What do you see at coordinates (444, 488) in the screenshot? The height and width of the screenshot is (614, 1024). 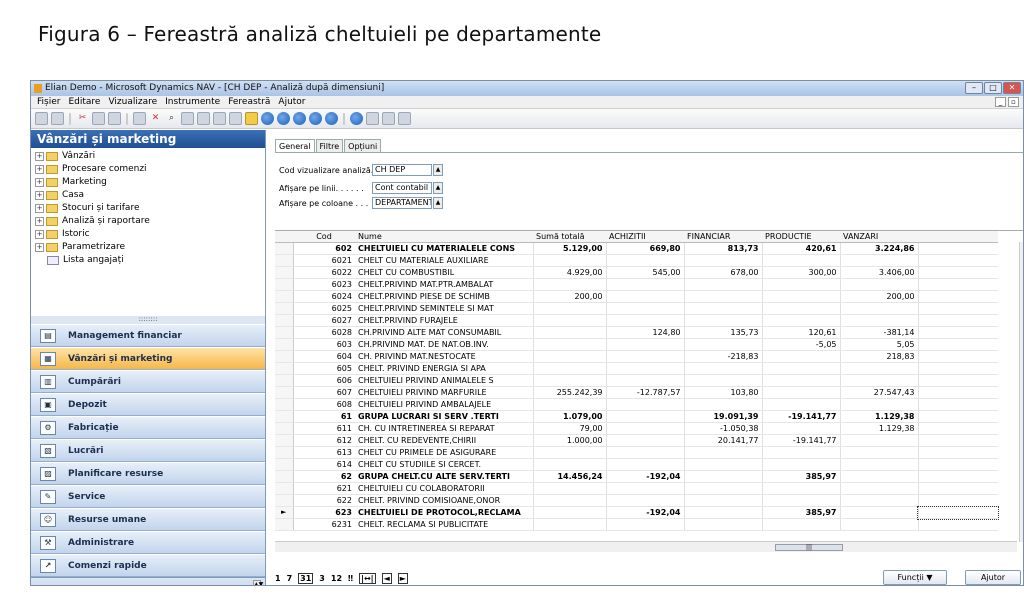 I see `cell-name: CHELTUIELI CU COLABORATORII` at bounding box center [444, 488].